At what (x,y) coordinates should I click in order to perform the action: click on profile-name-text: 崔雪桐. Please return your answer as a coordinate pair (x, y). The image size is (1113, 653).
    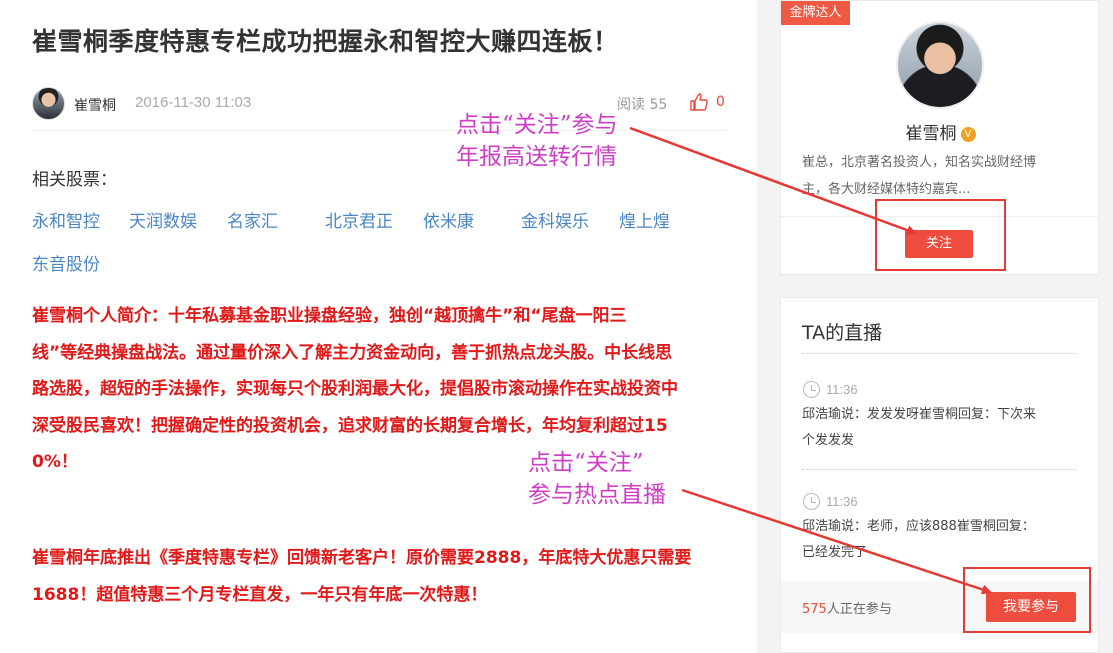
    Looking at the image, I should click on (931, 134).